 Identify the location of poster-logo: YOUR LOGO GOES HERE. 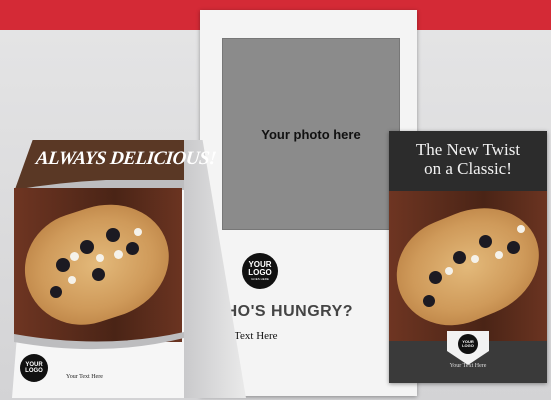
(260, 271).